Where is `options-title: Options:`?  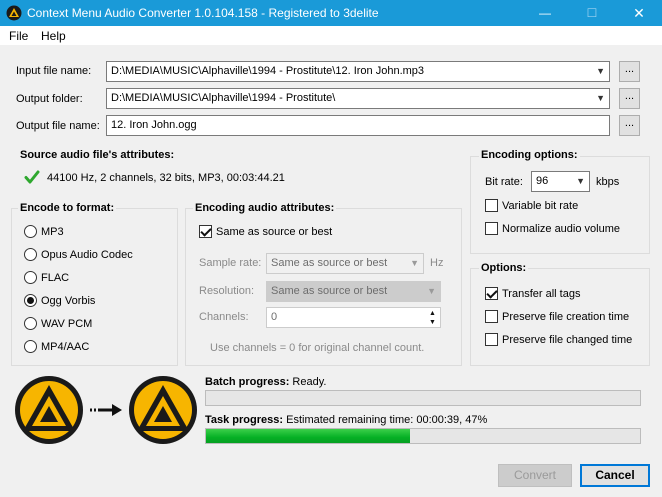
options-title: Options: is located at coordinates (504, 268).